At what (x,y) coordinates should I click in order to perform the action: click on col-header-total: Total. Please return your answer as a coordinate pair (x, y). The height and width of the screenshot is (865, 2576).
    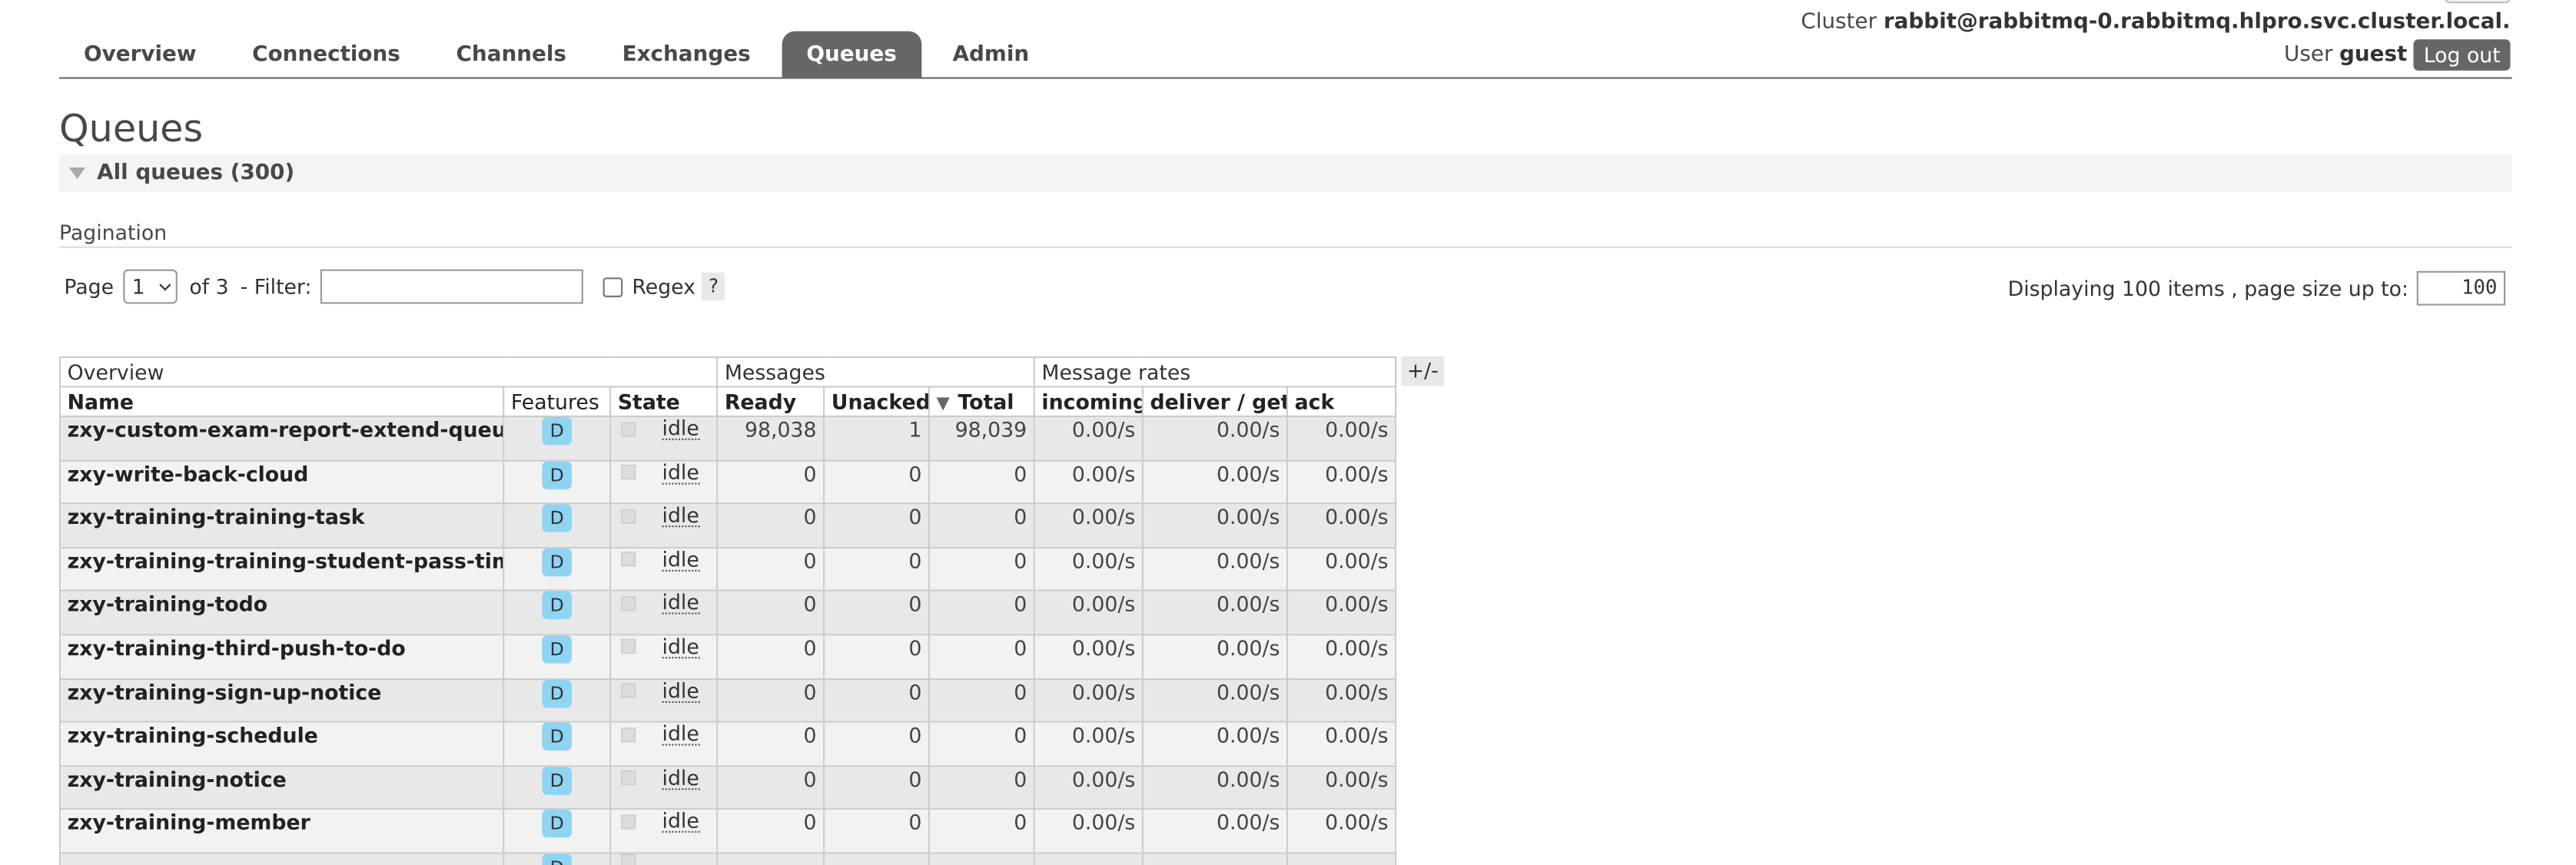
    Looking at the image, I should click on (981, 402).